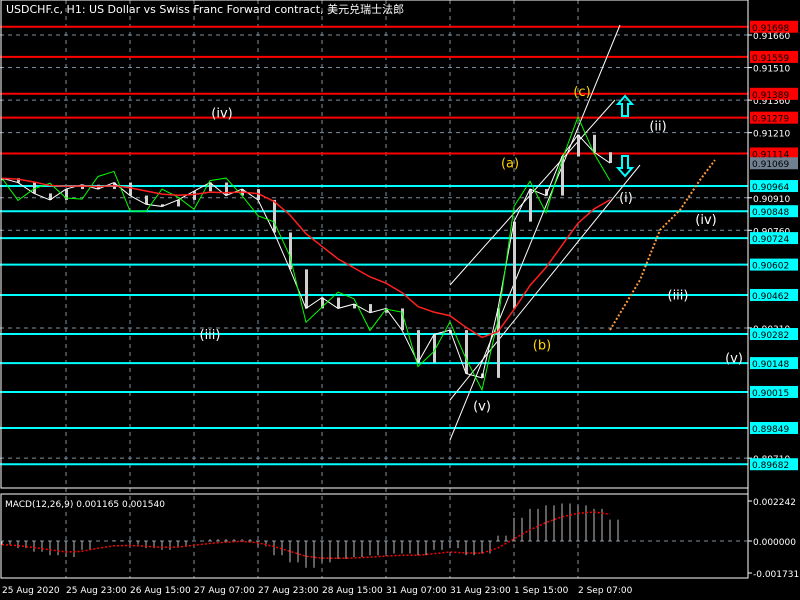 Image resolution: width=800 pixels, height=600 pixels. What do you see at coordinates (542, 346) in the screenshot?
I see `wave-label: (b)` at bounding box center [542, 346].